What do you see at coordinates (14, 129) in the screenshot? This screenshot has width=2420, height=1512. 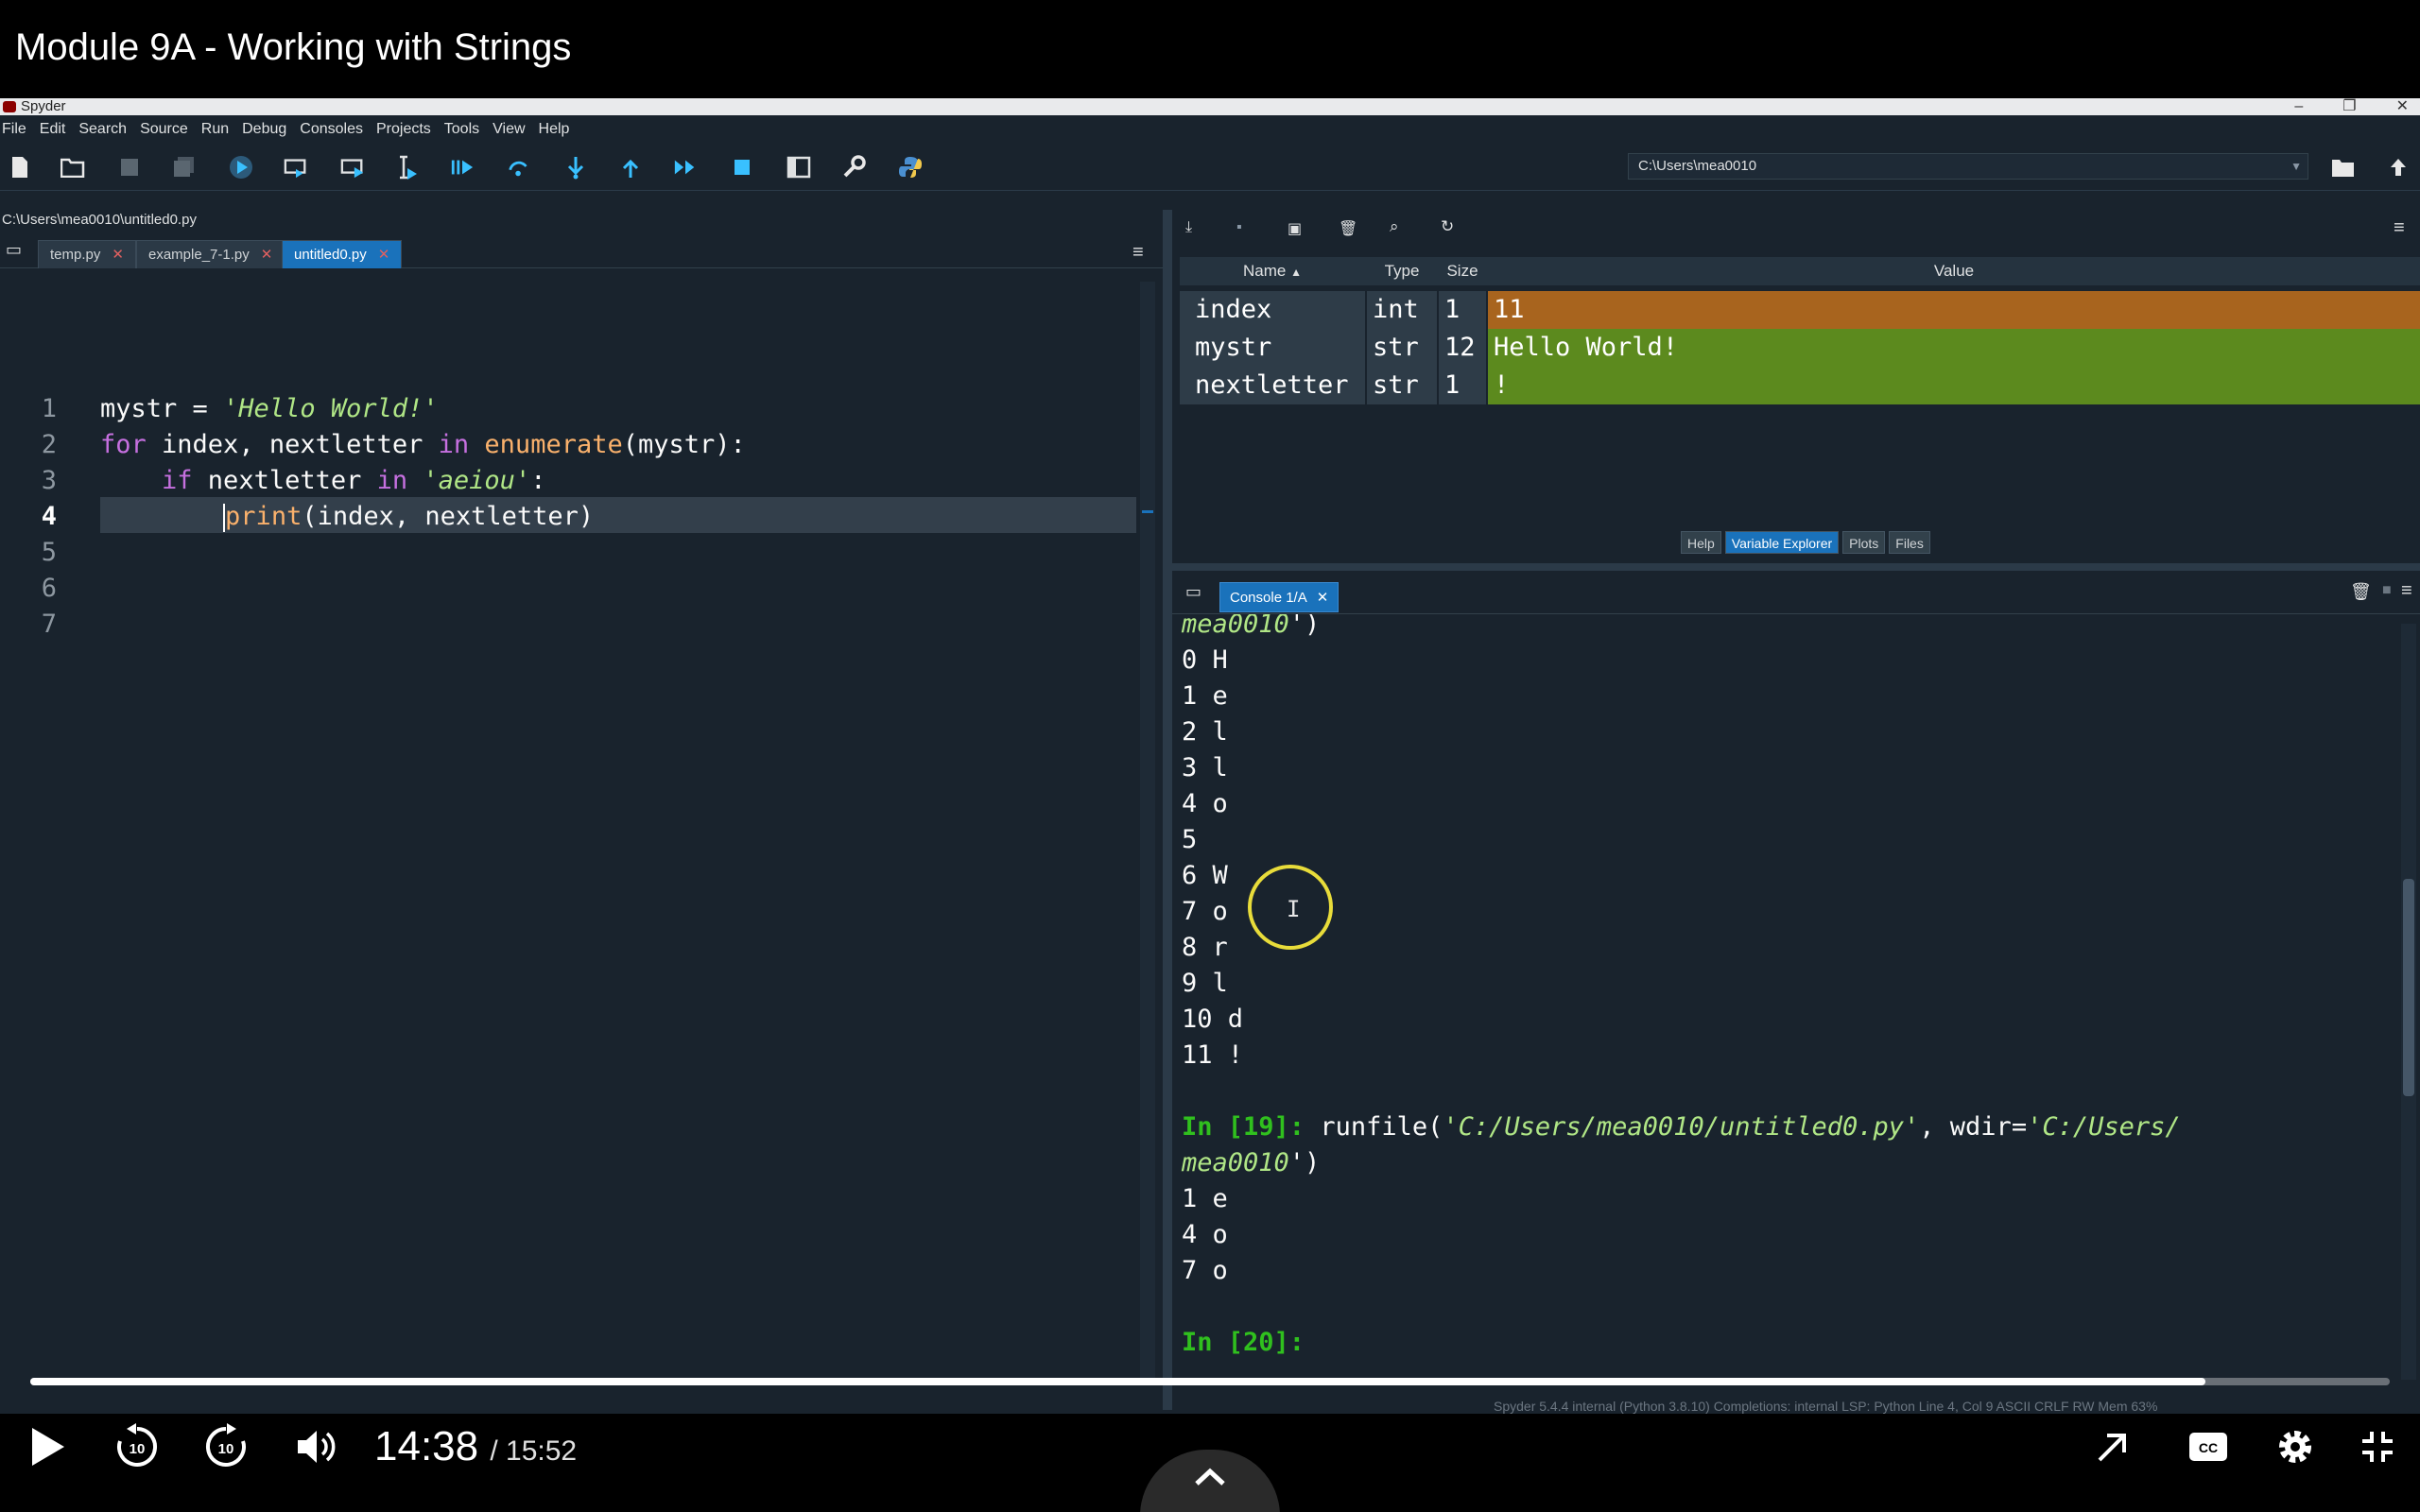 I see `menu-file: File` at bounding box center [14, 129].